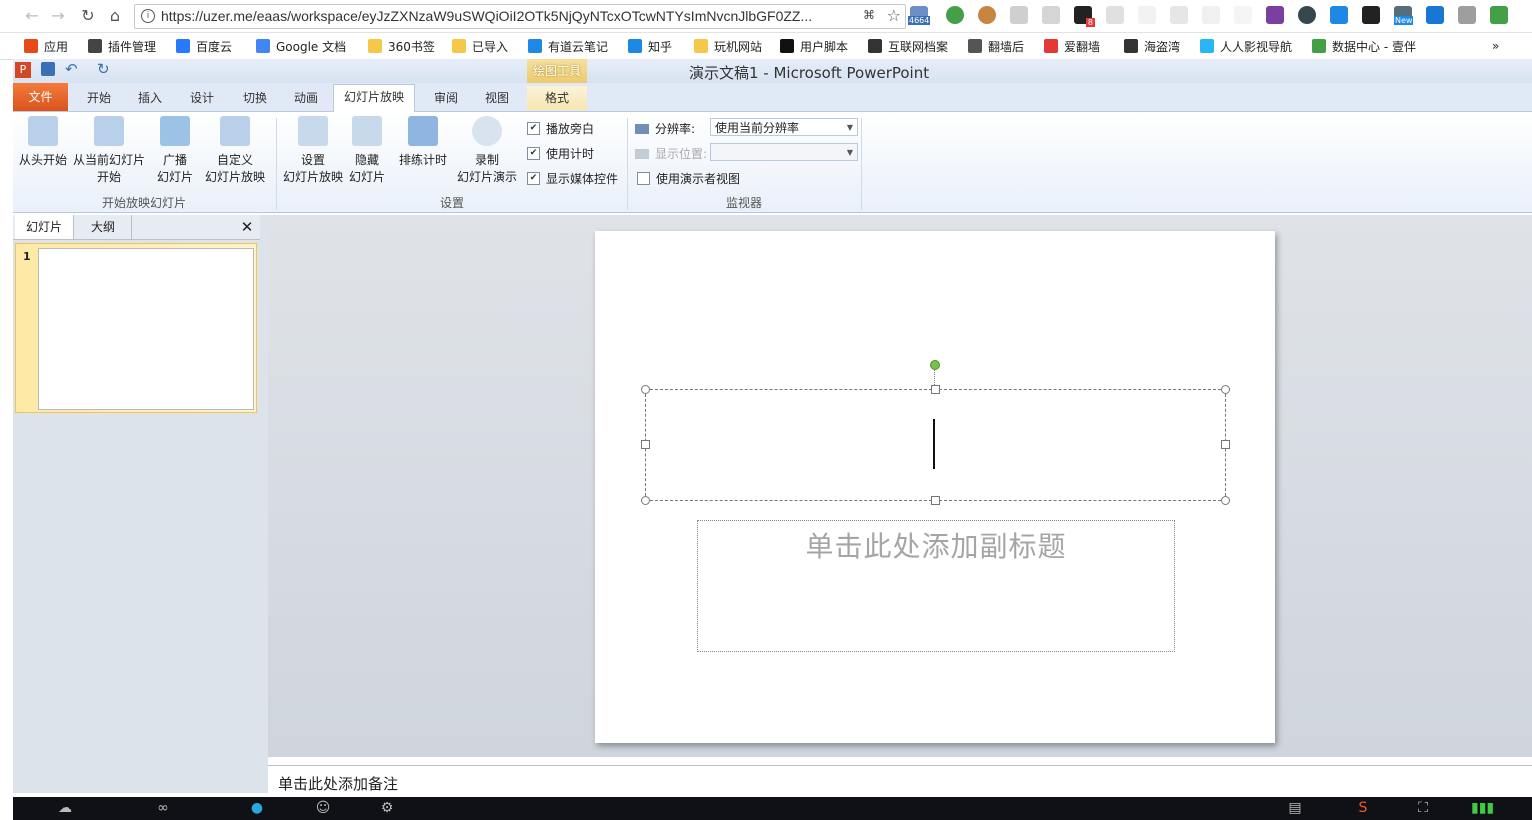 Image resolution: width=1532 pixels, height=820 pixels. What do you see at coordinates (146, 329) in the screenshot?
I see `slide-thumbnail` at bounding box center [146, 329].